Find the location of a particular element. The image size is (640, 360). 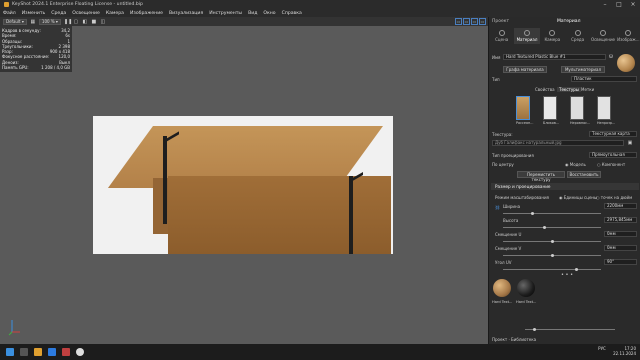

offset-v-slider is located at coordinates (552, 255).